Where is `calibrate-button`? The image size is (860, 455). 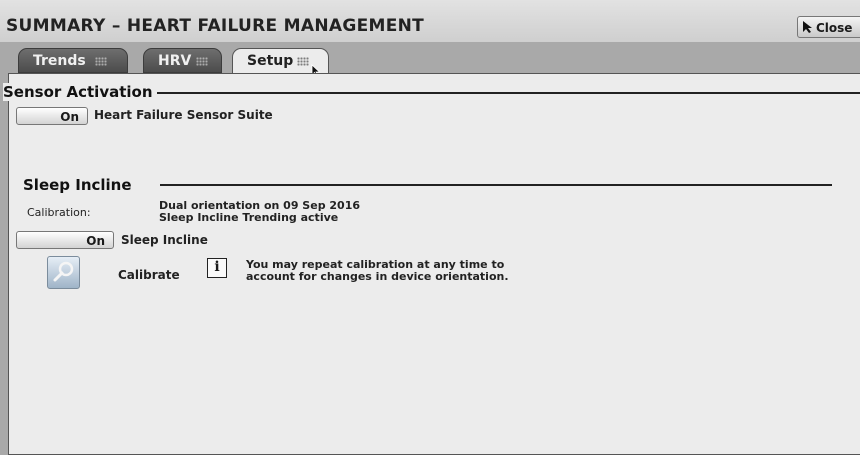
calibrate-button is located at coordinates (63, 272).